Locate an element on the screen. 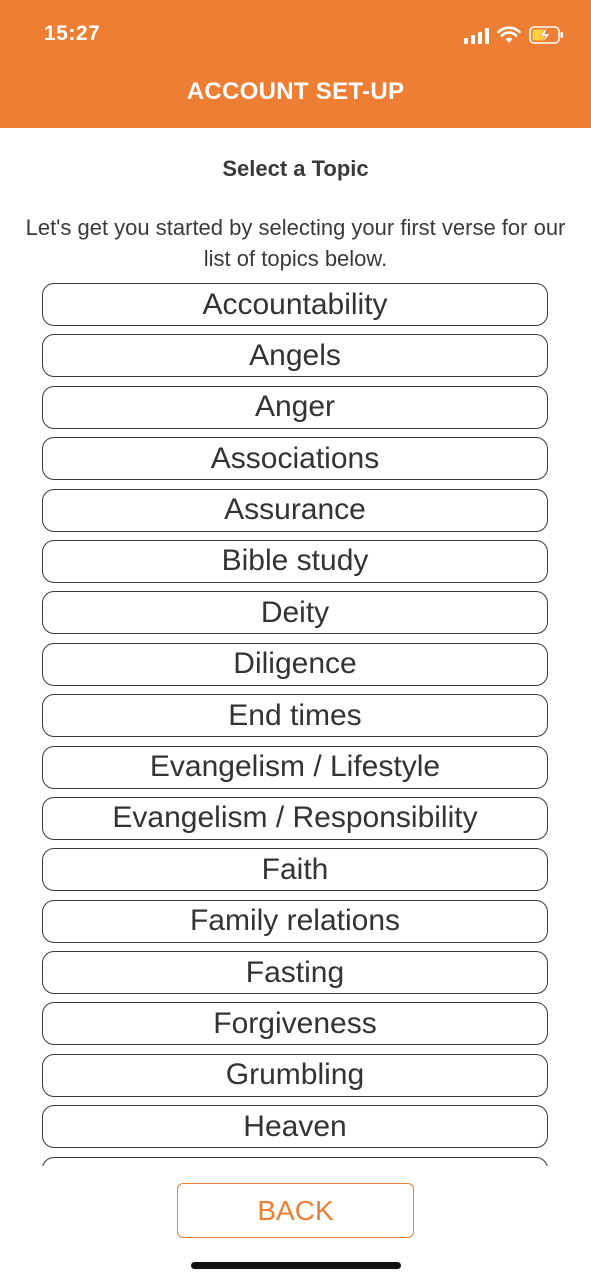  topic-button: Grumbling is located at coordinates (295, 1075).